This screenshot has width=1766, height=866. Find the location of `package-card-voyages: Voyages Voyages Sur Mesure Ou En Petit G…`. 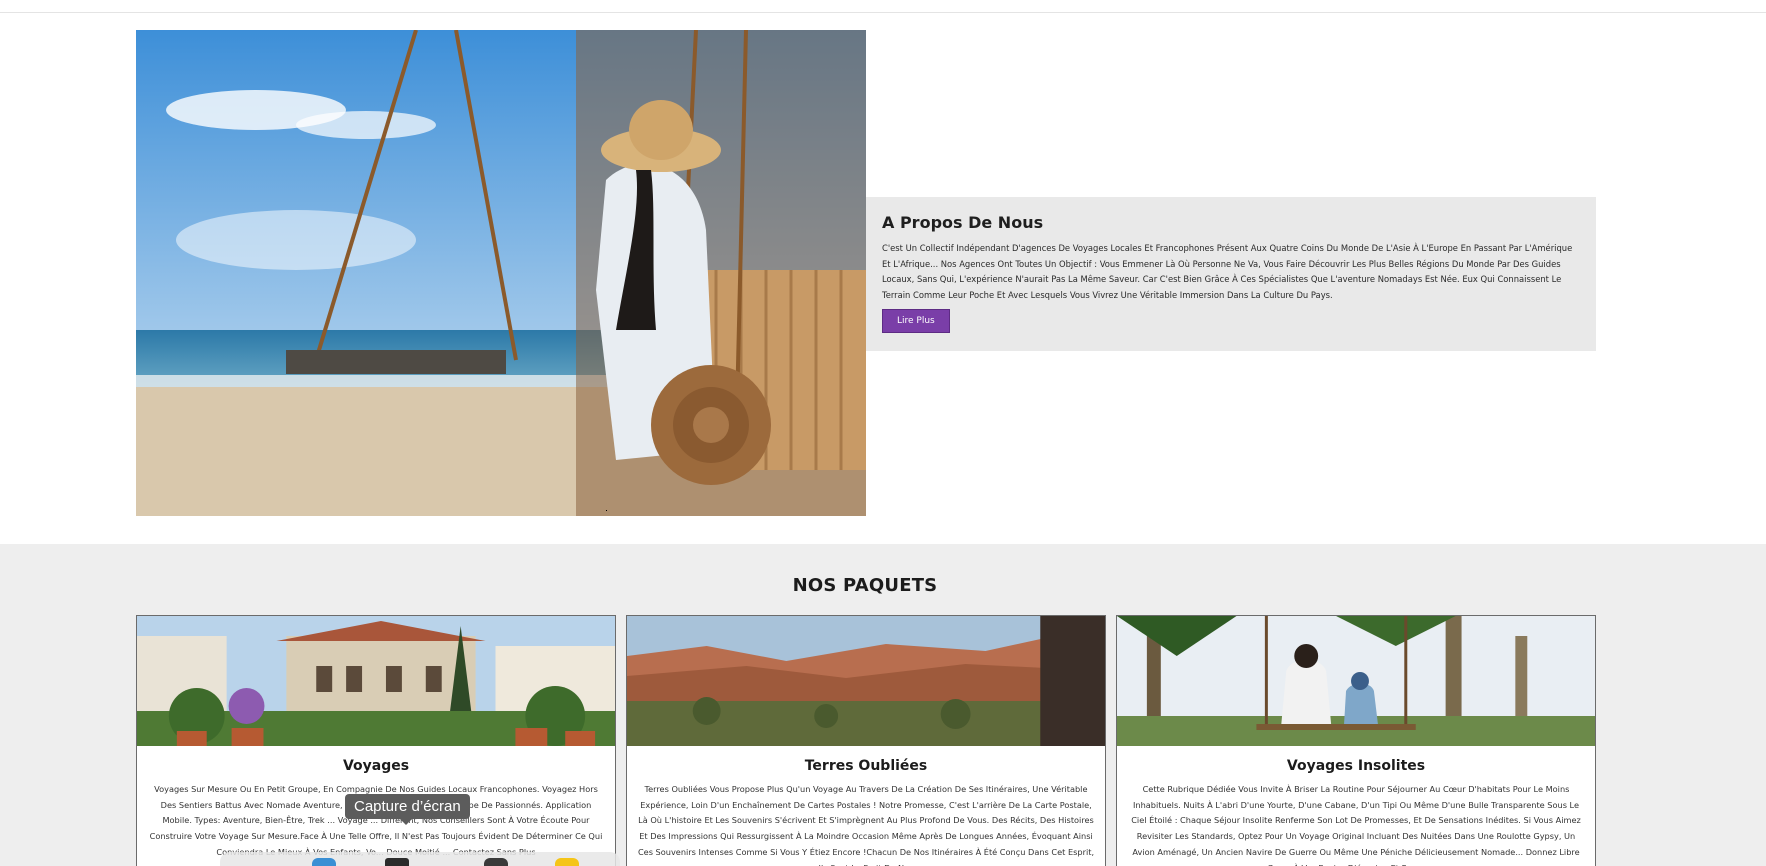

package-card-voyages: Voyages Voyages Sur Mesure Ou En Petit G… is located at coordinates (376, 740).